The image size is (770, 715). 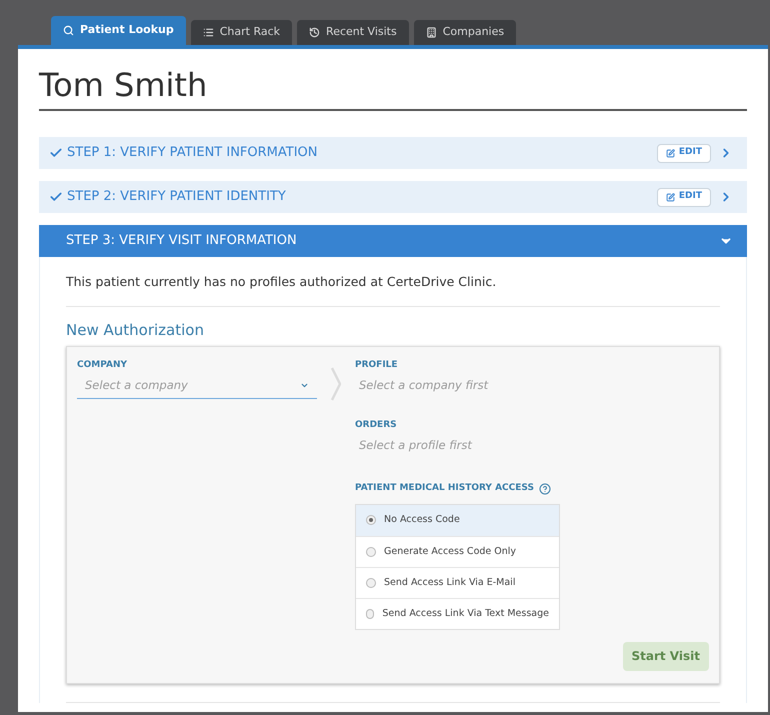 What do you see at coordinates (176, 197) in the screenshot?
I see `step-title: STEP 2: VERIFY PATIENT IDENTITY` at bounding box center [176, 197].